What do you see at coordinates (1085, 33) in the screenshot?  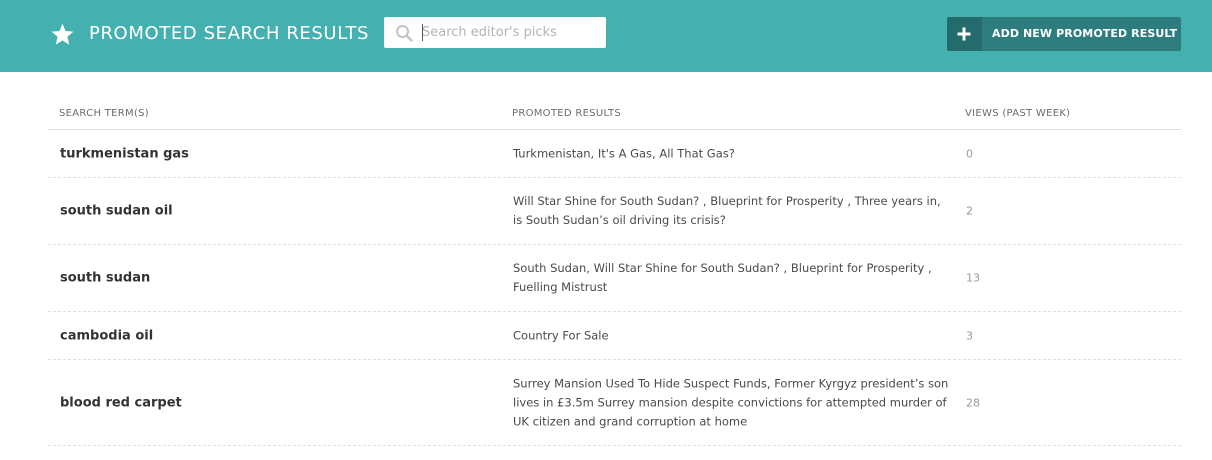 I see `add-button-label: ADD NEW PROMOTED RESULT` at bounding box center [1085, 33].